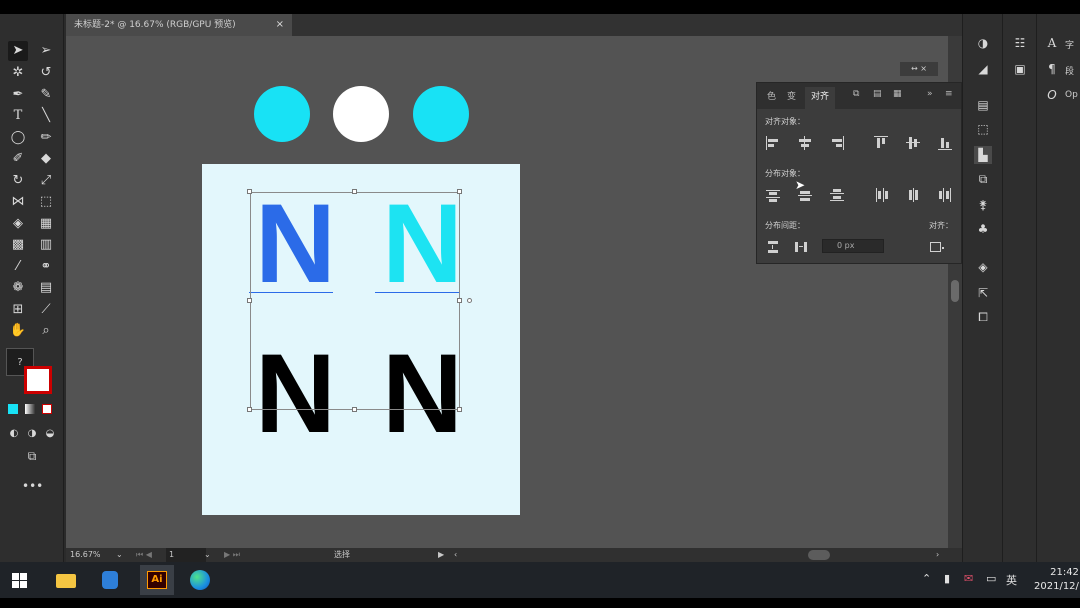 The image size is (1080, 608). What do you see at coordinates (14, 434) in the screenshot?
I see `draw-normal-icon: ◐` at bounding box center [14, 434].